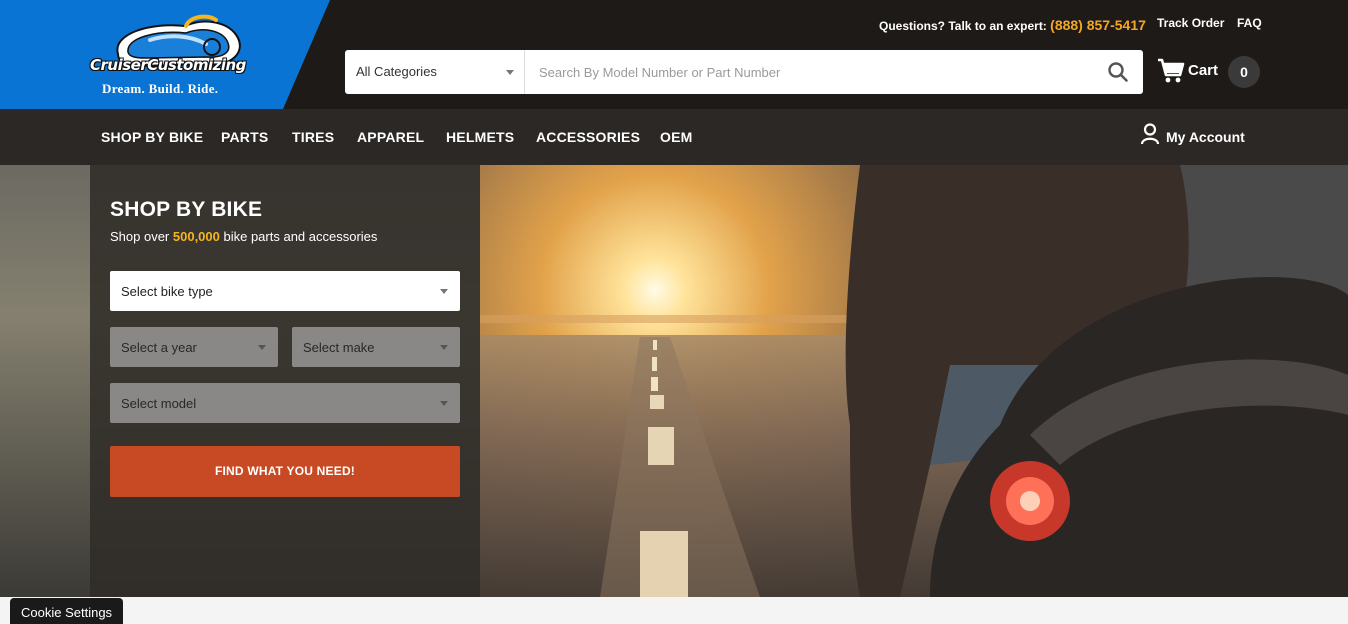  I want to click on content-below-fold, so click(674, 610).